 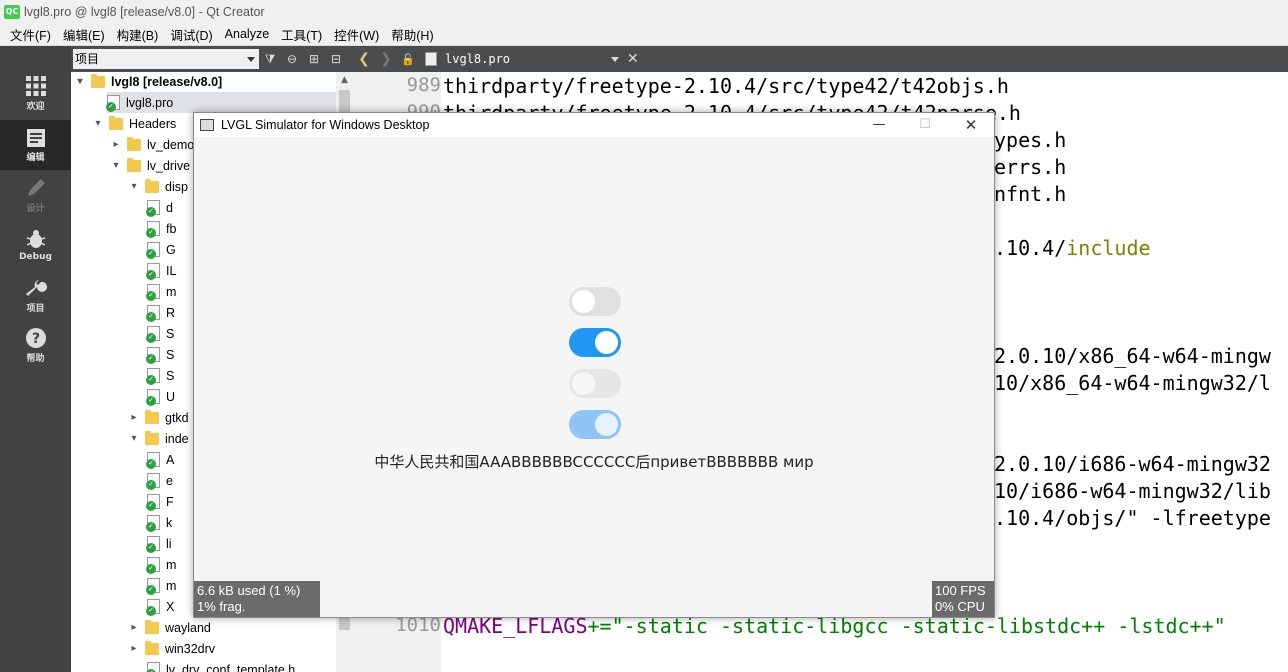 What do you see at coordinates (158, 186) in the screenshot?
I see `tree-item: ▾ disp` at bounding box center [158, 186].